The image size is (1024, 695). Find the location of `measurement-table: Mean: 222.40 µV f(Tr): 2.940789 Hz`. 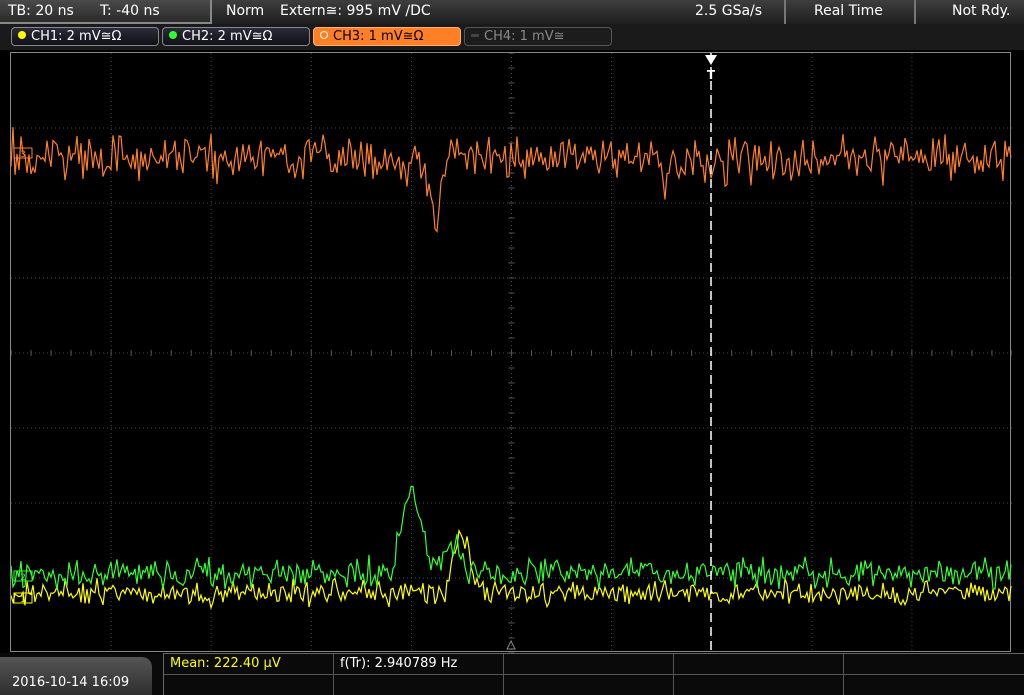

measurement-table: Mean: 222.40 µV f(Tr): 2.940789 Hz is located at coordinates (593, 674).